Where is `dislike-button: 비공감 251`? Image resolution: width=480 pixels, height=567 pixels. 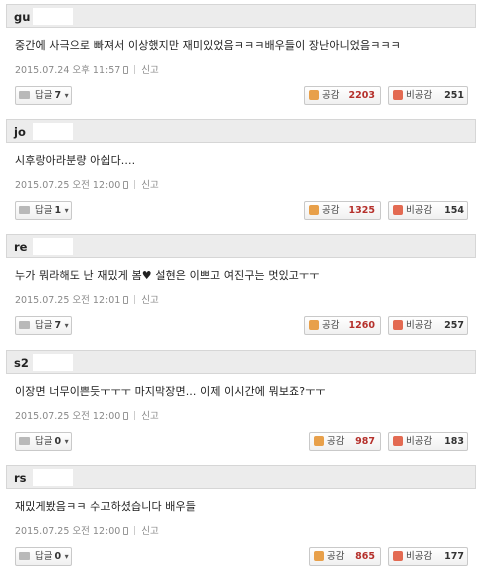
dislike-button: 비공감 251 is located at coordinates (428, 95).